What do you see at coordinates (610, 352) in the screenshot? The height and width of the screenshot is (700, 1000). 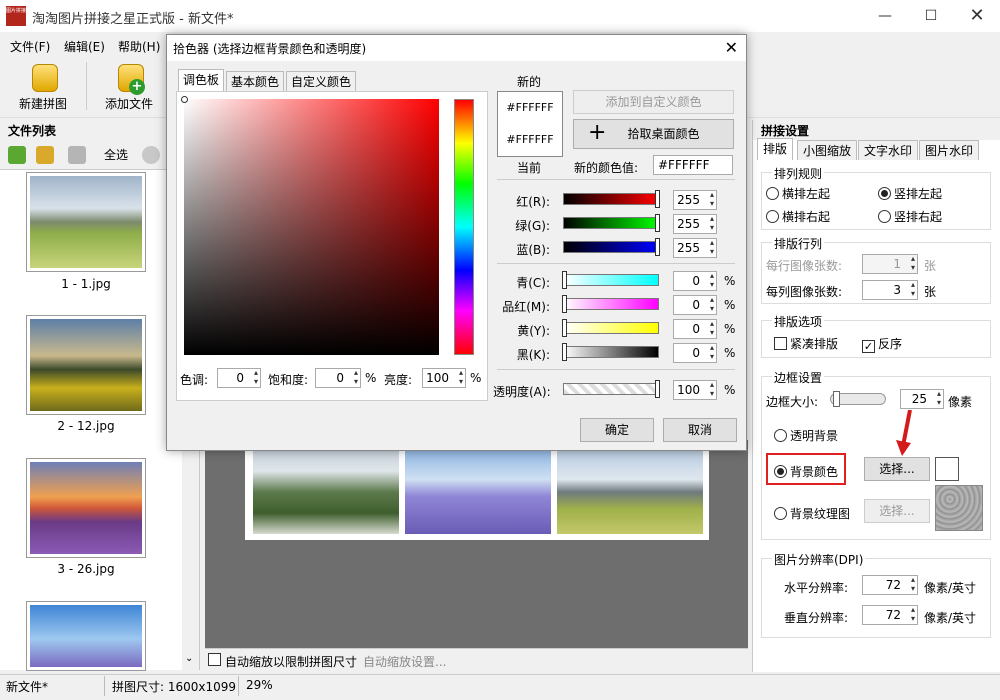 I see `black-slider` at bounding box center [610, 352].